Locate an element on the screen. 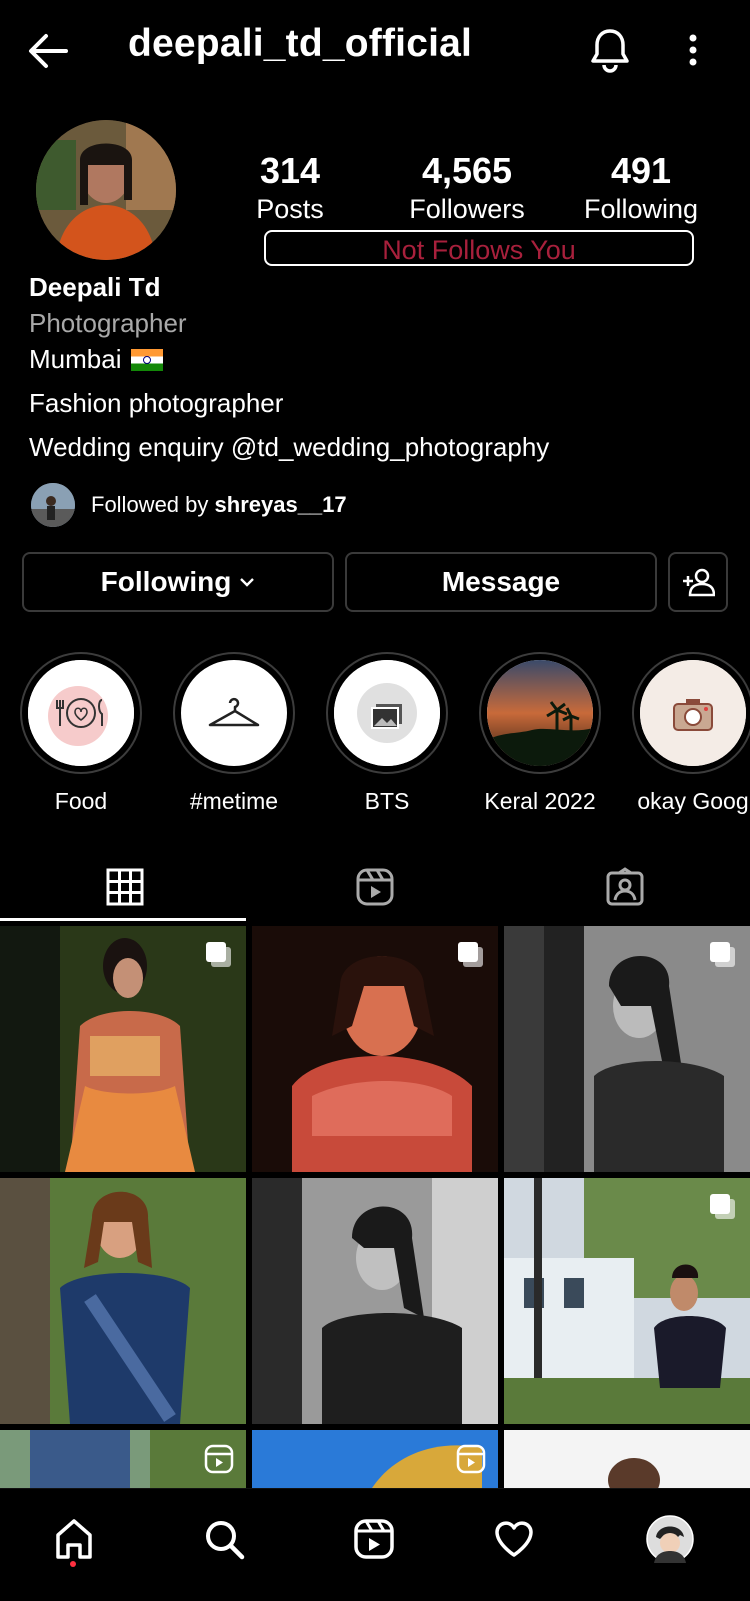 The image size is (750, 1601). following-stat: 491 Following is located at coordinates (641, 188).